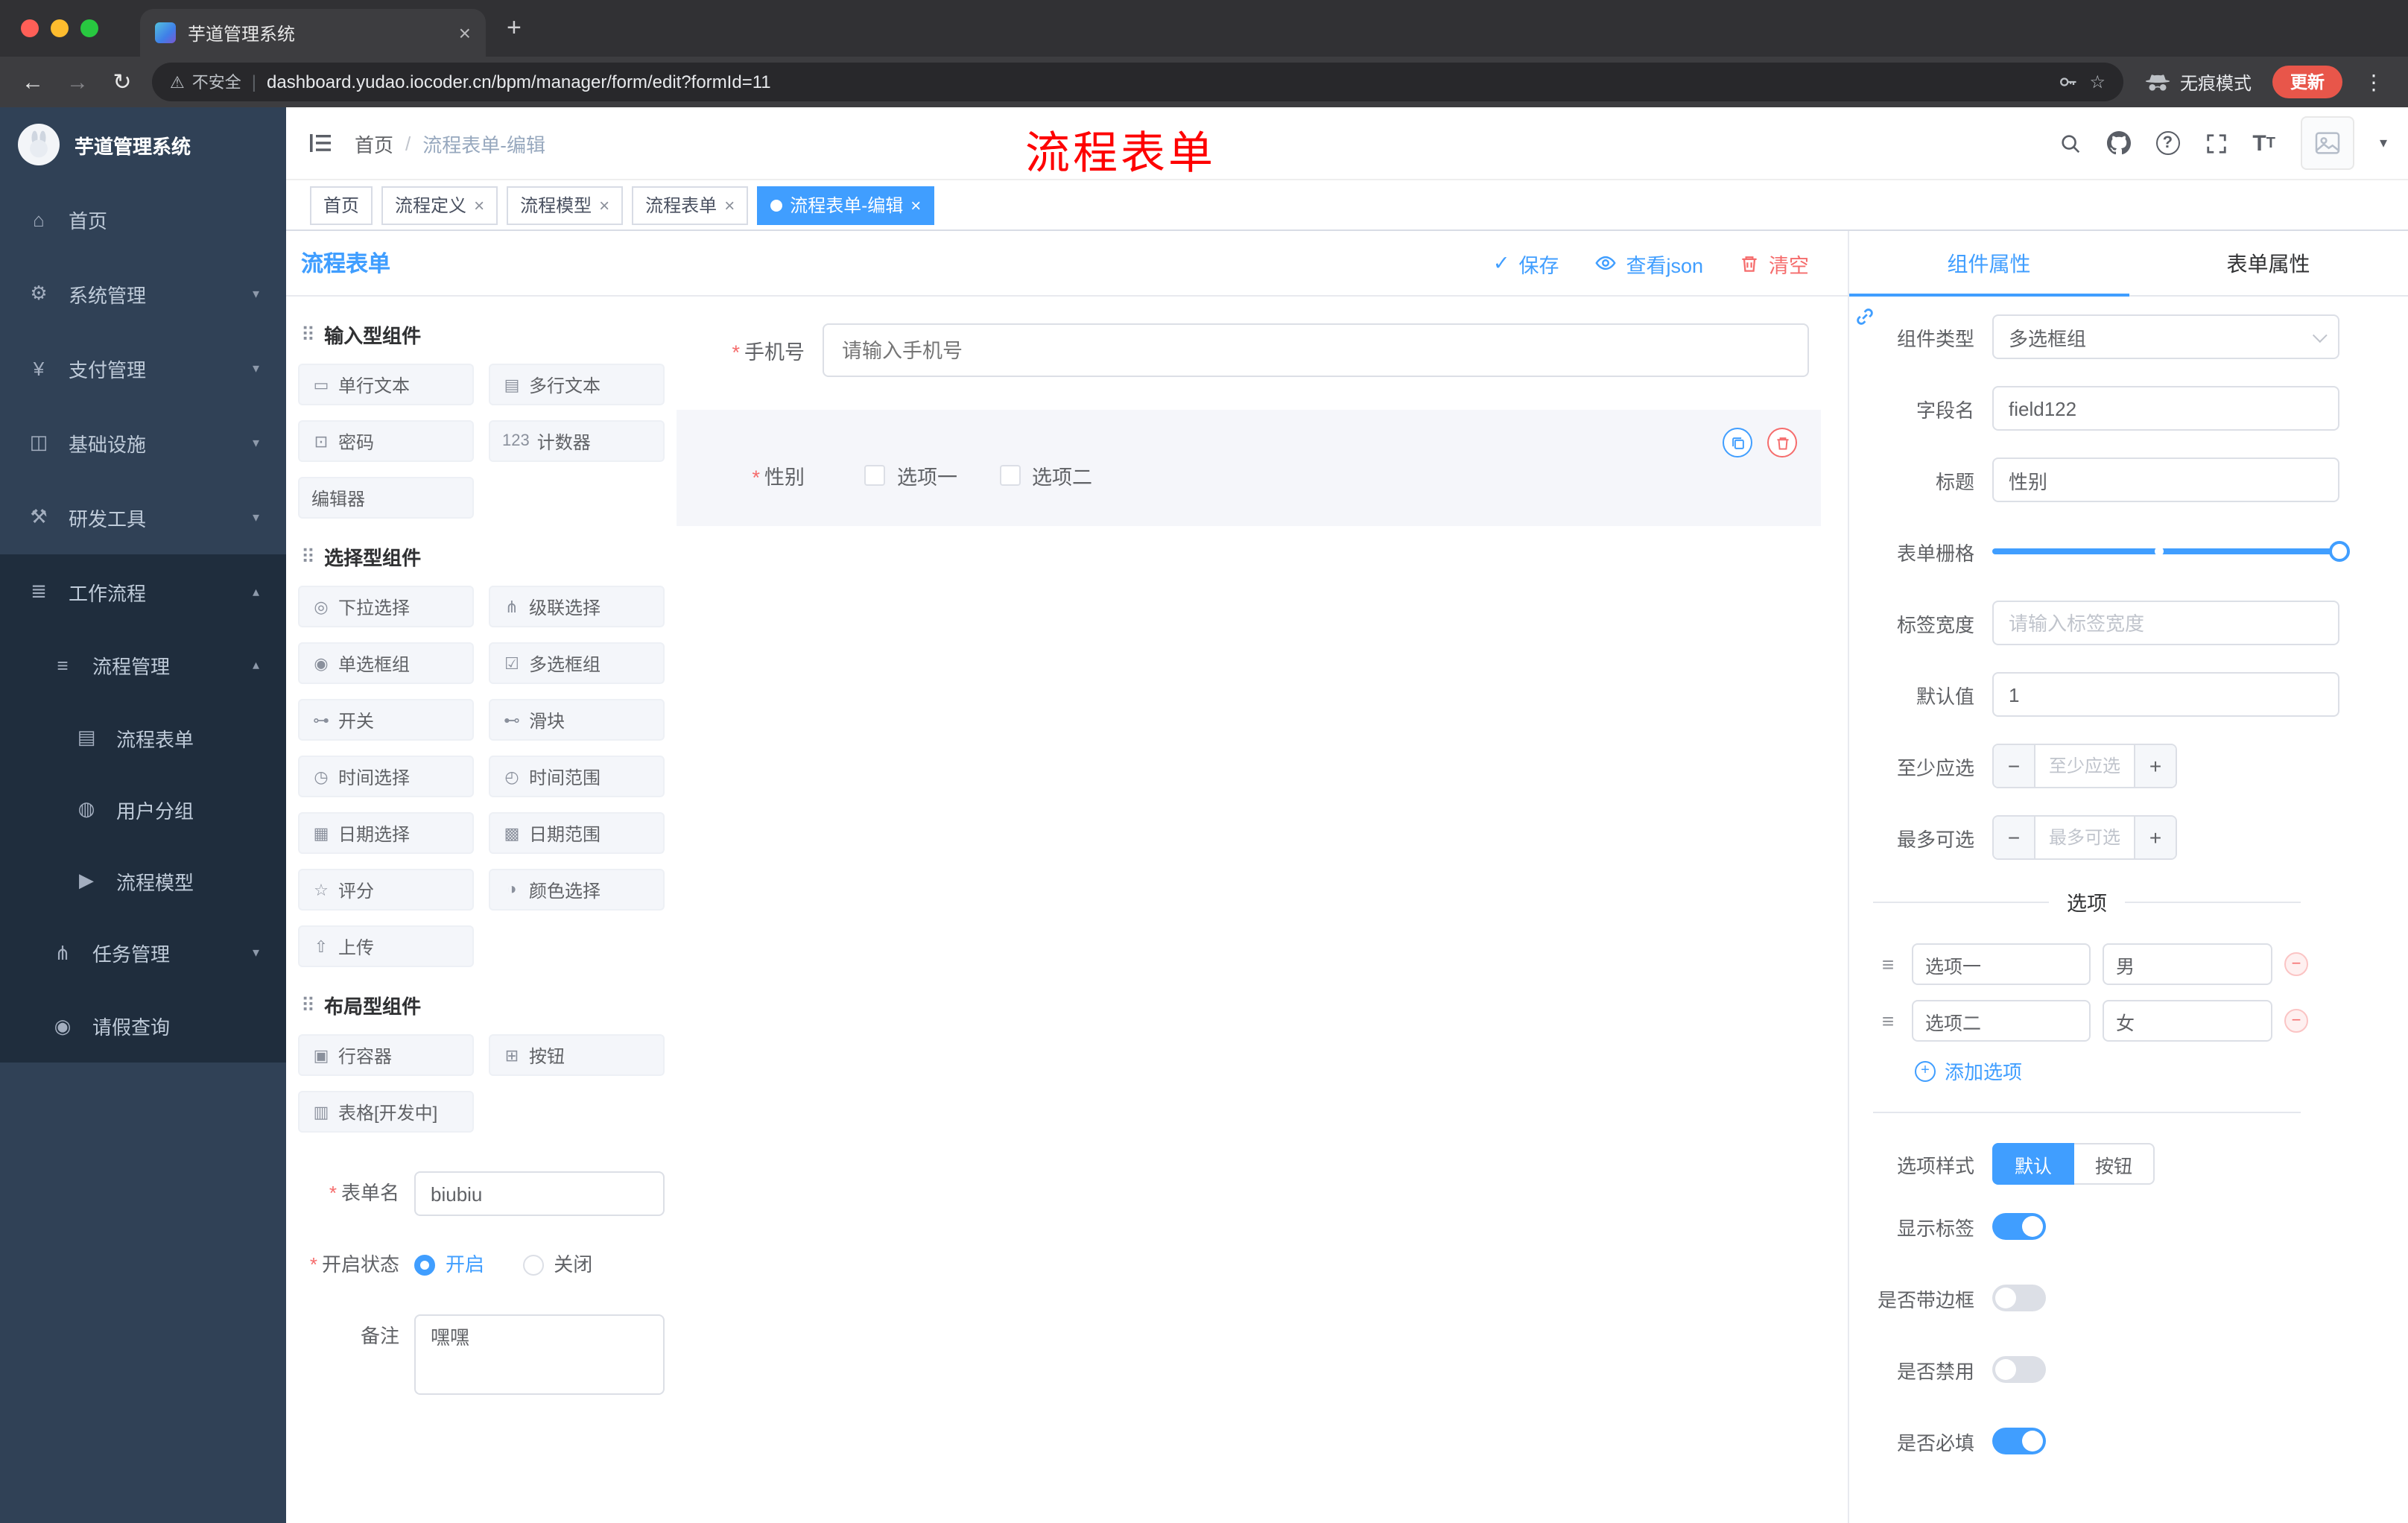  Describe the element at coordinates (386, 1055) in the screenshot. I see `palette-item-row-container: ▣ 行容器` at that location.